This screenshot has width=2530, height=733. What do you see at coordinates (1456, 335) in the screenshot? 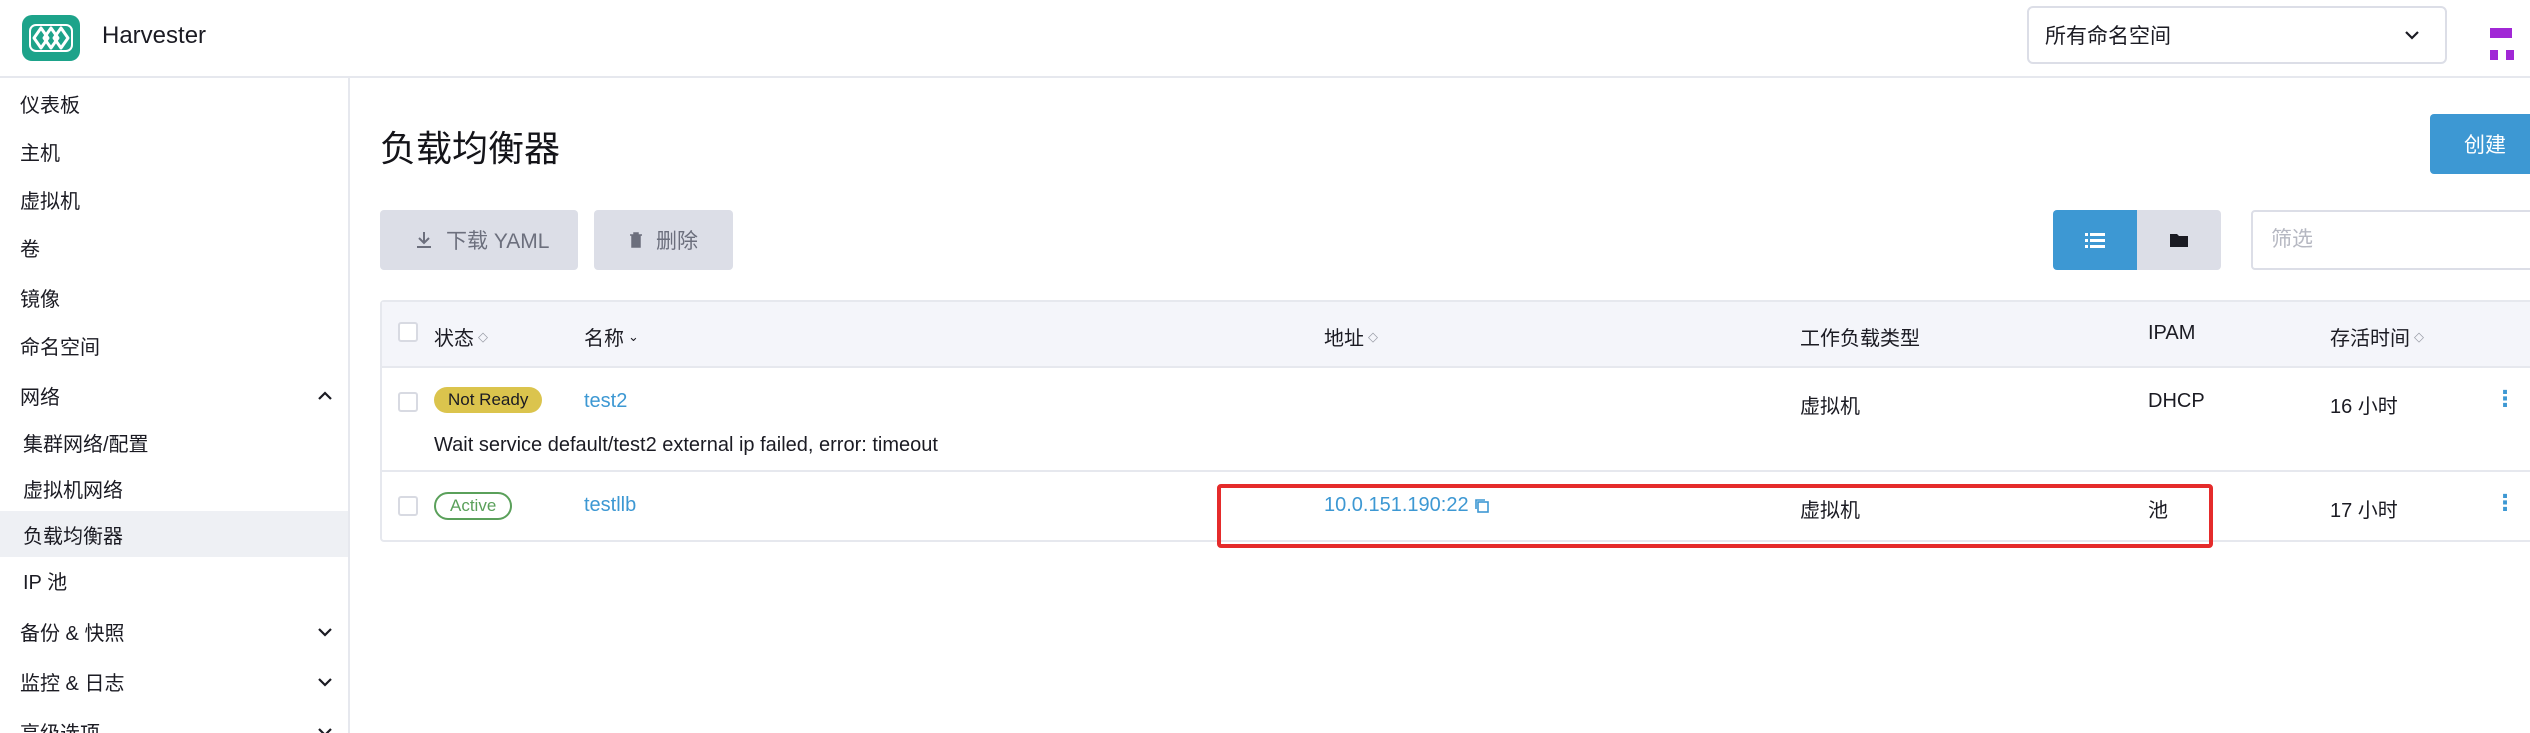
I see `table-header: 状态 ◇ 名称 ⌄ 地址 ◇ 工作负载类型 IPAM 存活时间 ◇` at bounding box center [1456, 335].